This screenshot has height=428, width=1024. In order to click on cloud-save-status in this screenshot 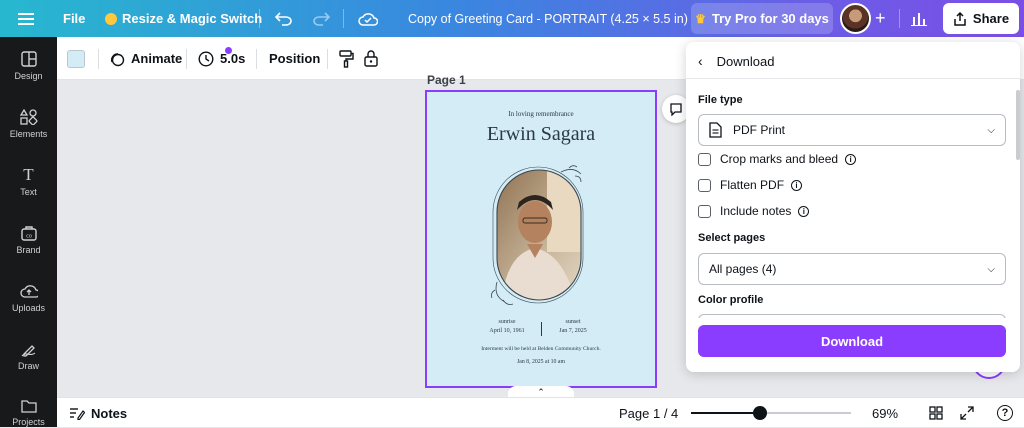, I will do `click(368, 18)`.